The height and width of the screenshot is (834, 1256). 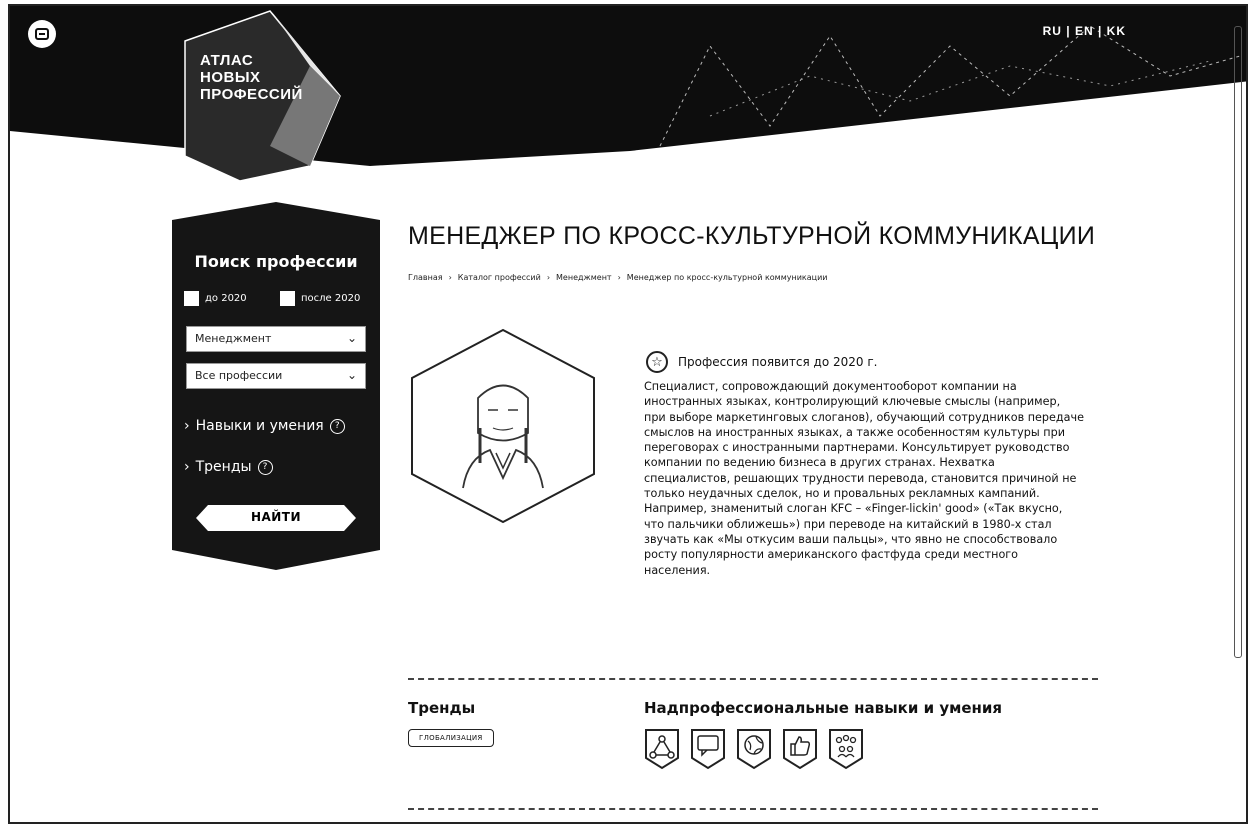 What do you see at coordinates (227, 60) in the screenshot?
I see `logo-line-1: АТЛАС` at bounding box center [227, 60].